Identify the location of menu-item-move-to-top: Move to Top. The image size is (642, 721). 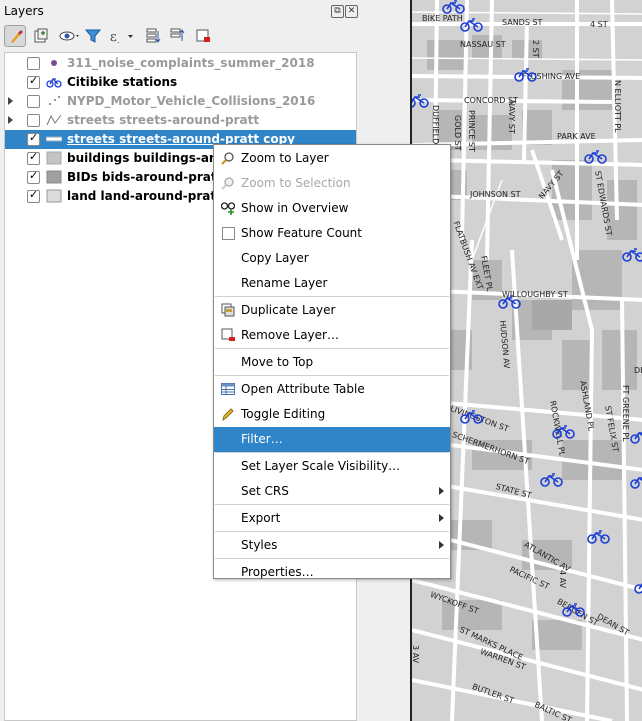
(332, 362).